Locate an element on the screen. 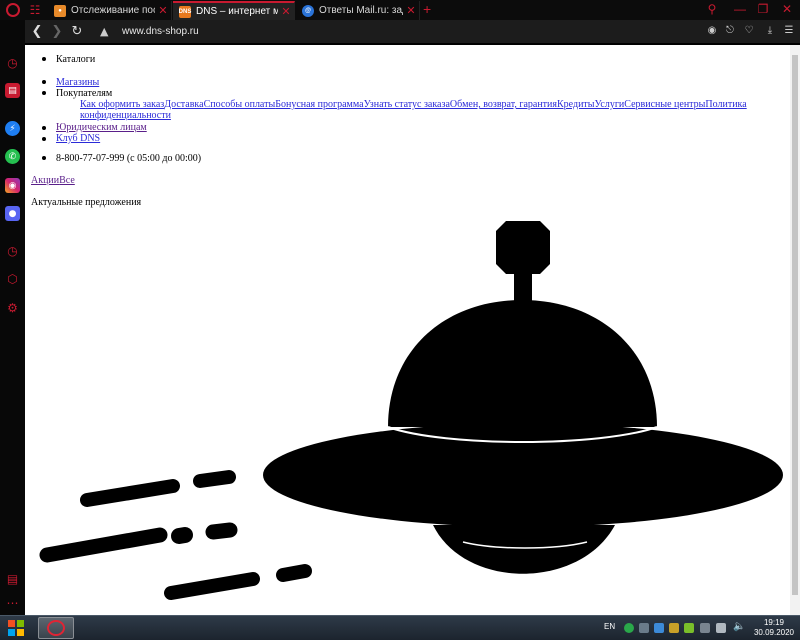  tab-dns: DNS DNS – интернет магазин ц ✕ is located at coordinates (234, 10).